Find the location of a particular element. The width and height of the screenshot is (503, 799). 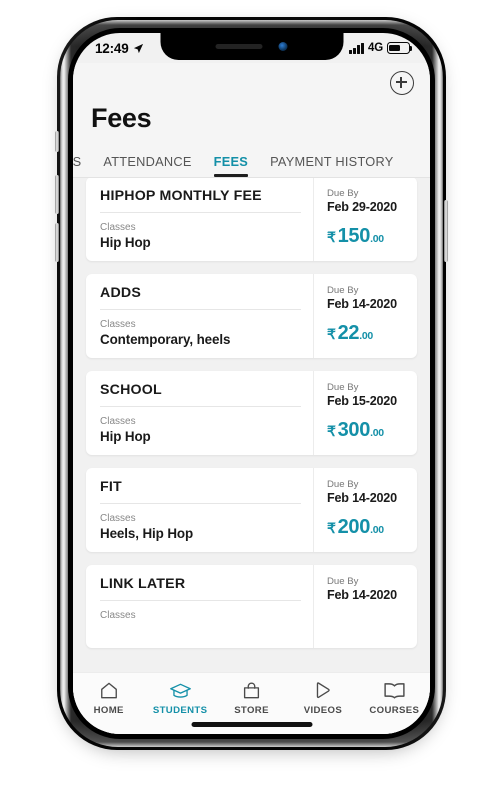

tab-attendance: ATTENDANCE is located at coordinates (147, 165).